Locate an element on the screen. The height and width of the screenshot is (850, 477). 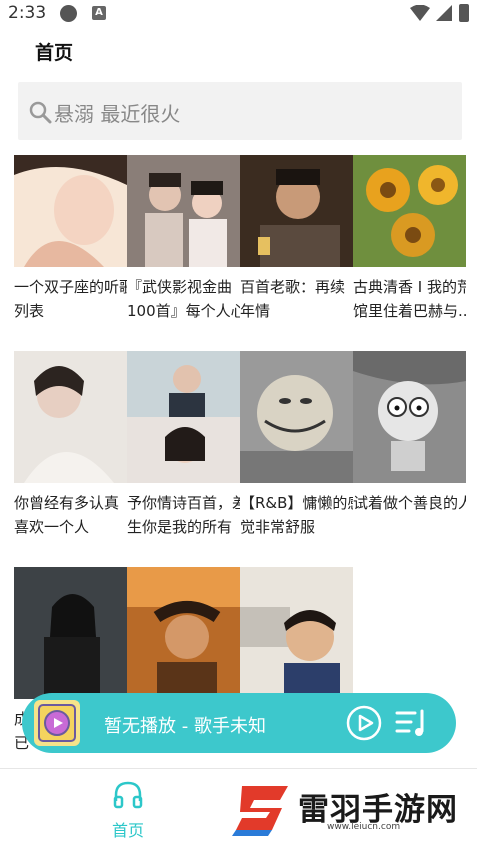
page-title: 首页 is located at coordinates (54, 53).